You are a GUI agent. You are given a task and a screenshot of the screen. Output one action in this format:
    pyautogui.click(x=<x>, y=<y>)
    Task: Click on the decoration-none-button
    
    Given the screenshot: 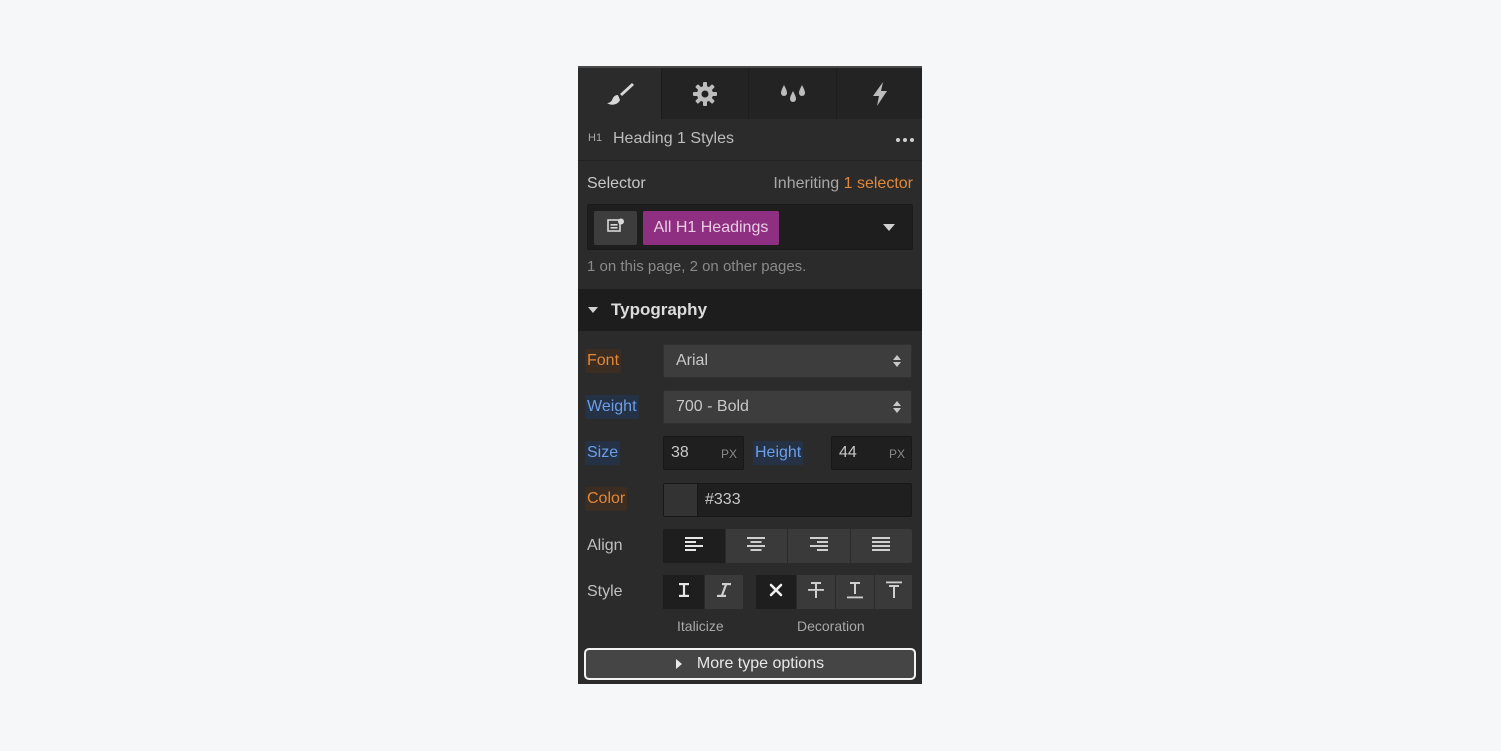 What is the action you would take?
    pyautogui.click(x=776, y=592)
    